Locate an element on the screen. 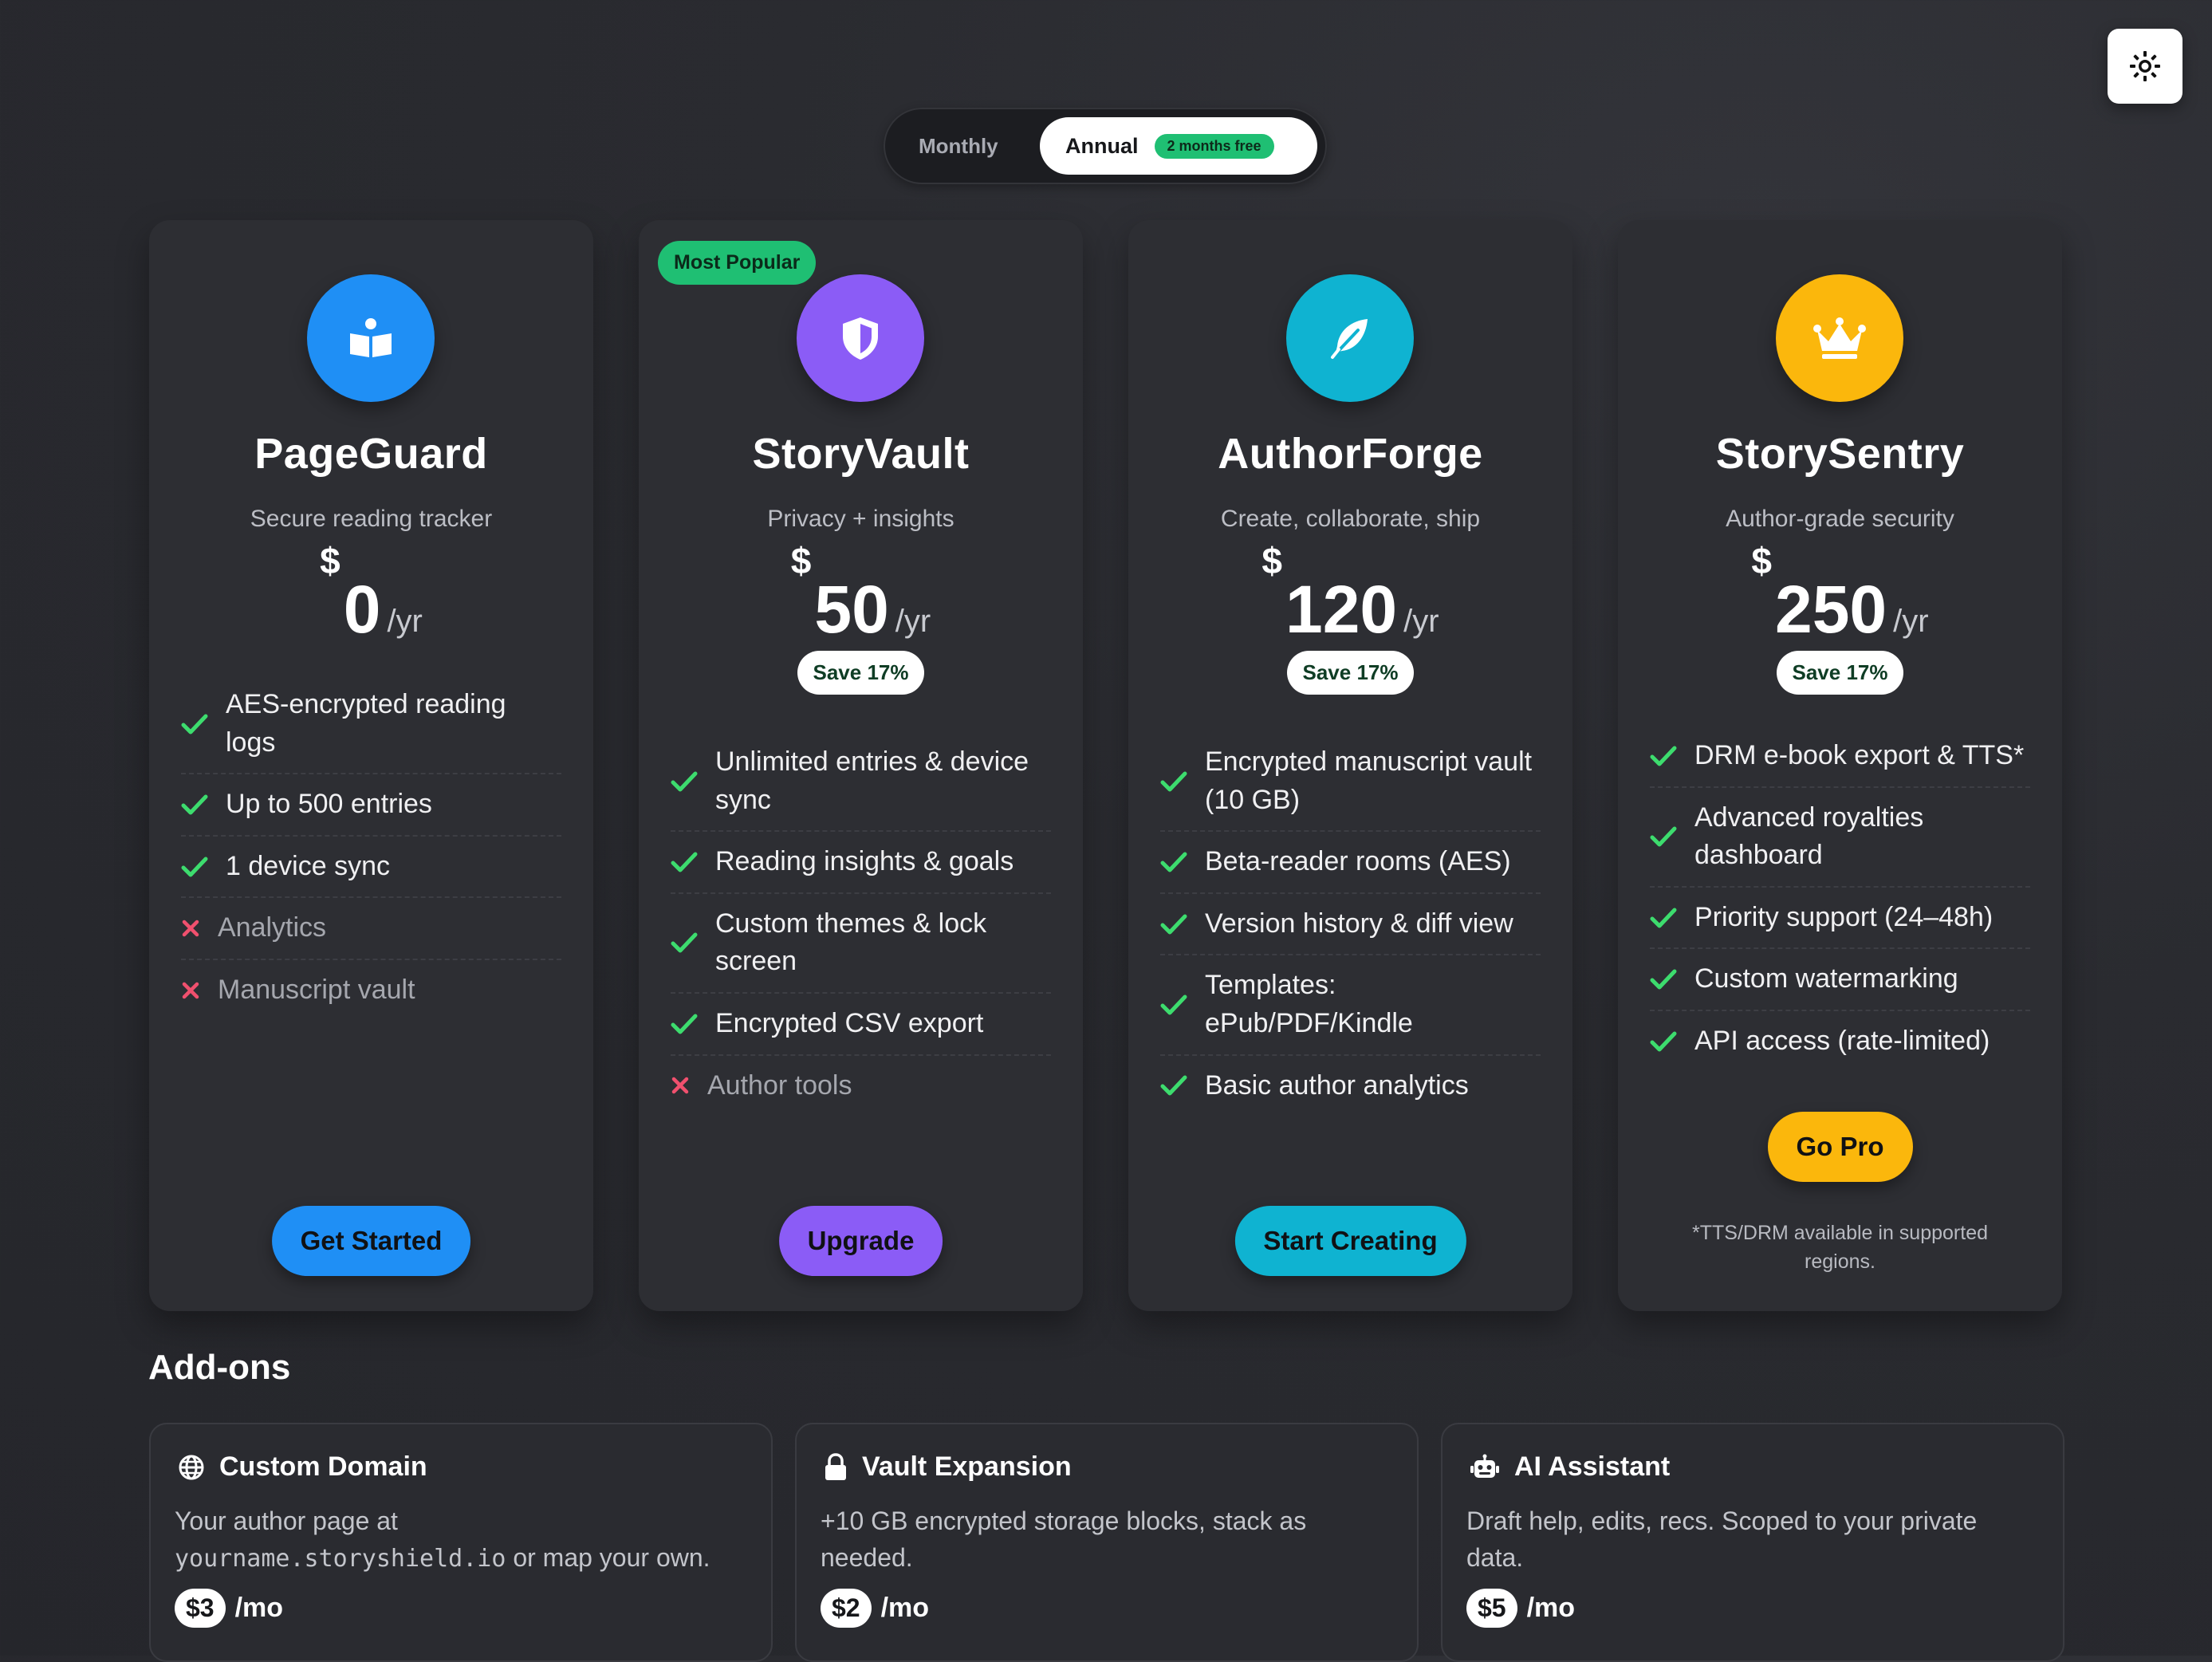 The height and width of the screenshot is (1662, 2212). upgrade-button: Upgrade is located at coordinates (860, 1241).